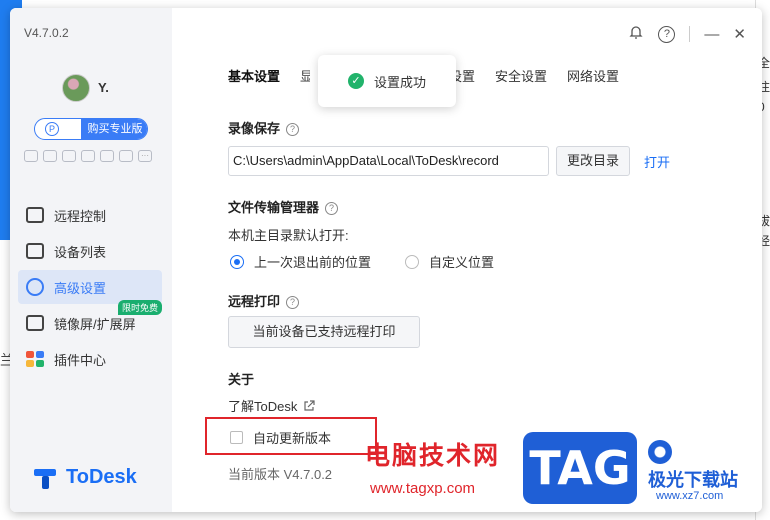 Image resolution: width=770 pixels, height=520 pixels. What do you see at coordinates (80, 252) in the screenshot?
I see `sidebar-item-label: 设备列表` at bounding box center [80, 252].